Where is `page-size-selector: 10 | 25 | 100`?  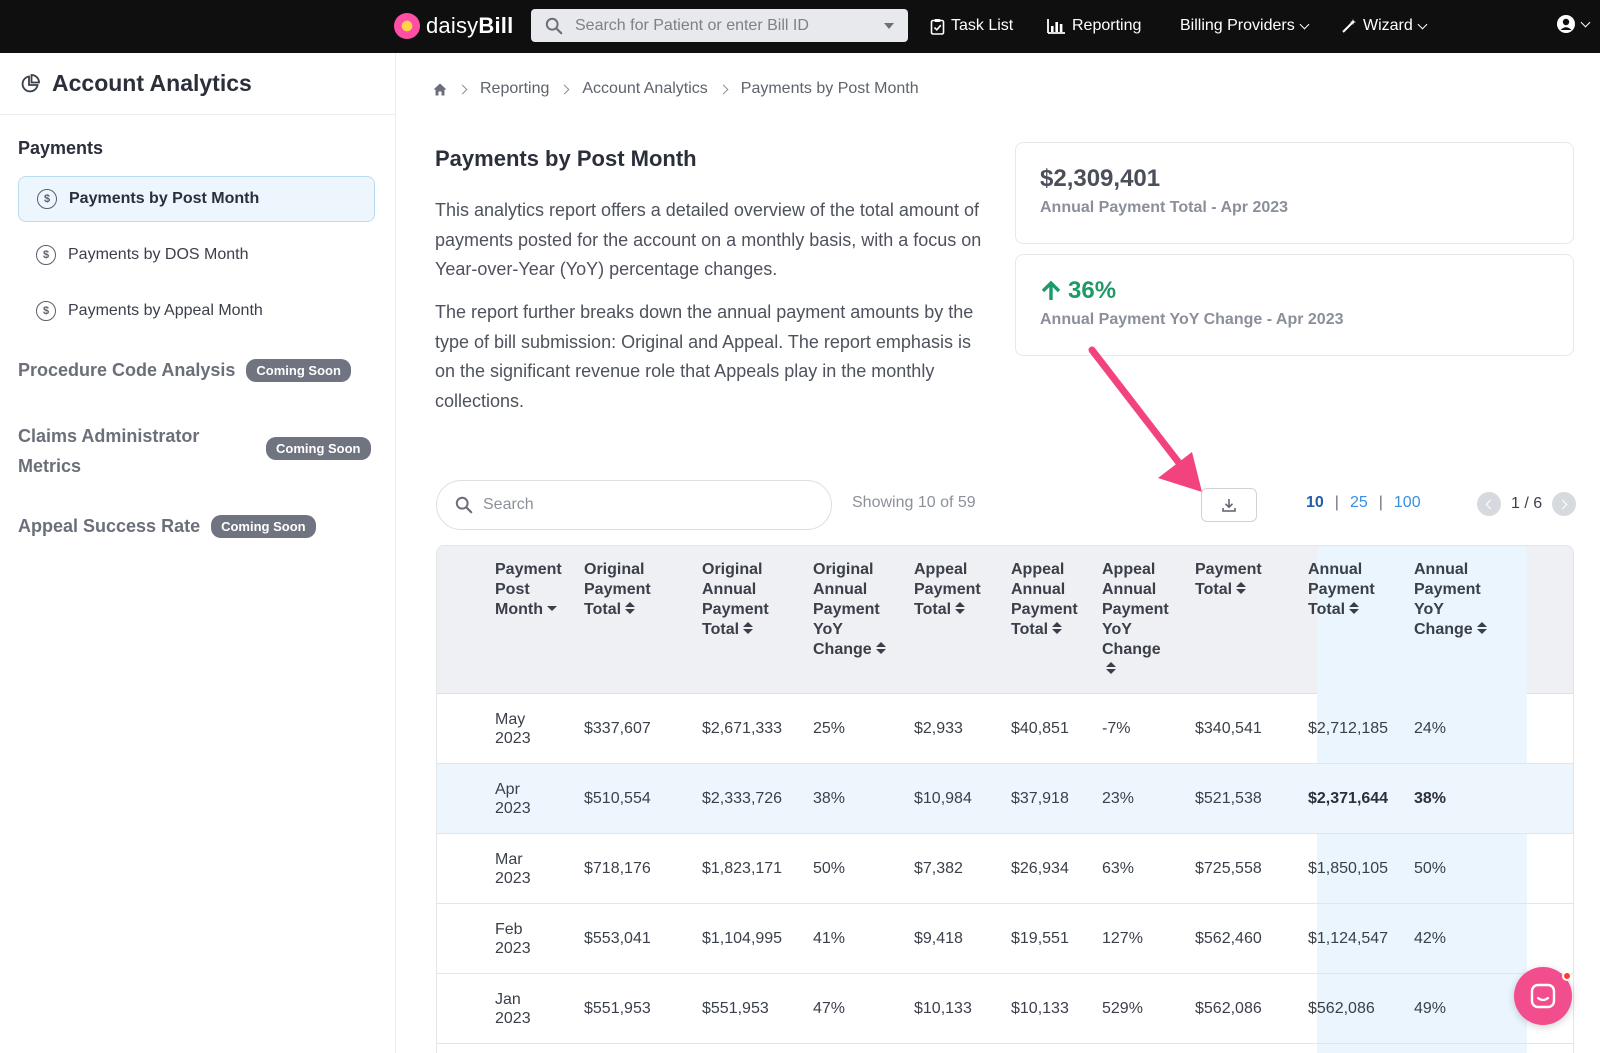
page-size-selector: 10 | 25 | 100 is located at coordinates (1363, 503).